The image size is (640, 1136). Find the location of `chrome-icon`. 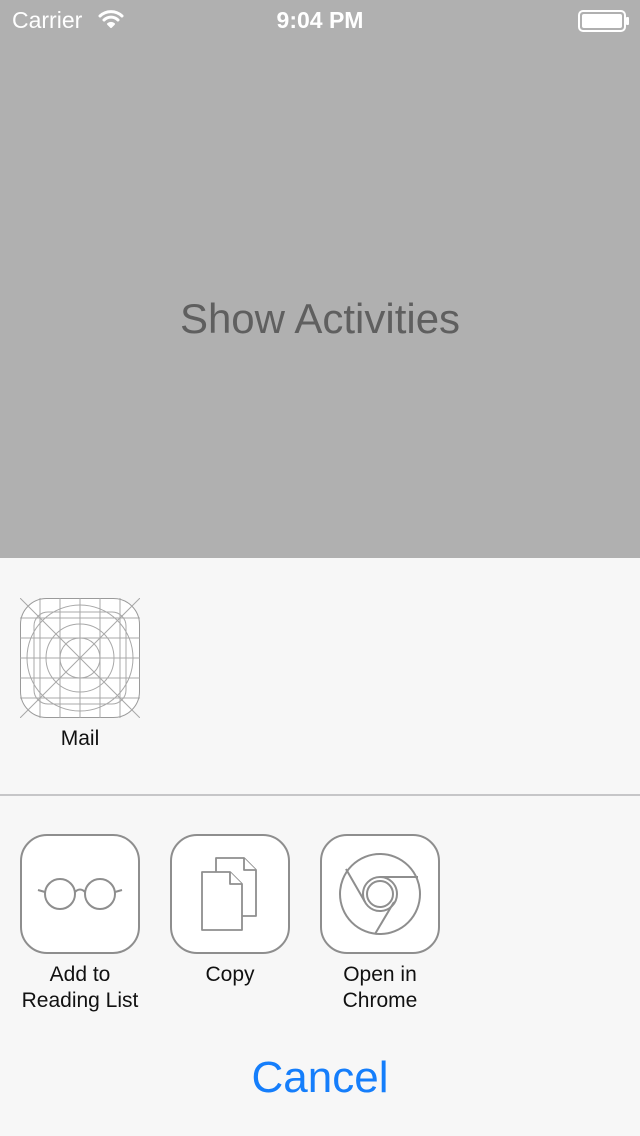

chrome-icon is located at coordinates (380, 894).